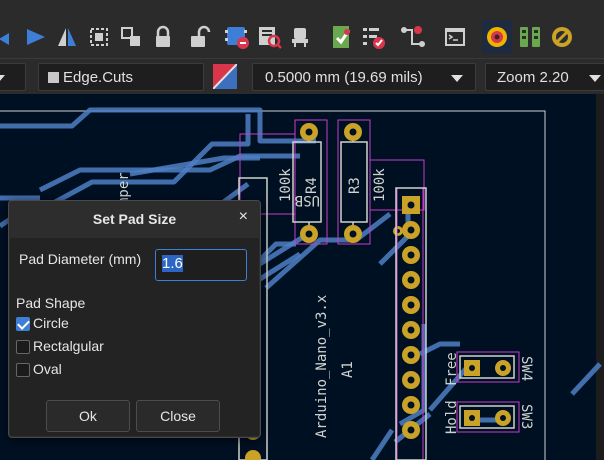 The height and width of the screenshot is (460, 604). What do you see at coordinates (23, 324) in the screenshot?
I see `circle-checkbox` at bounding box center [23, 324].